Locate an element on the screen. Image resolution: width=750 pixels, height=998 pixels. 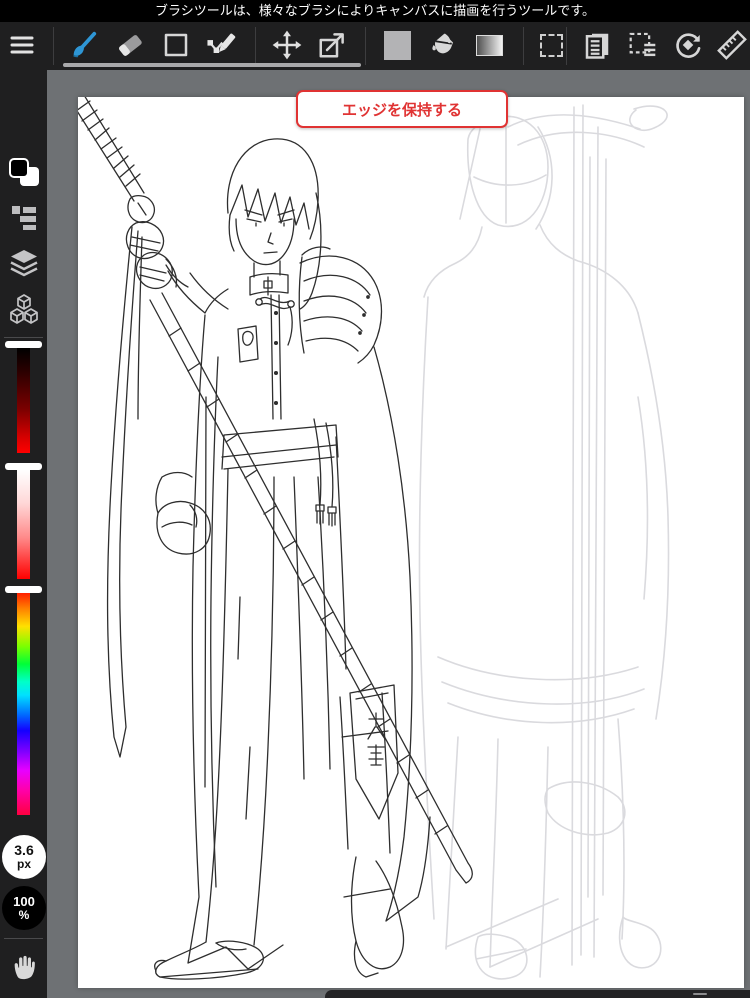
notification-bar: ブラシツールは、様々なブラシによりキャンバスに描画を行うツールです。 is located at coordinates (375, 11).